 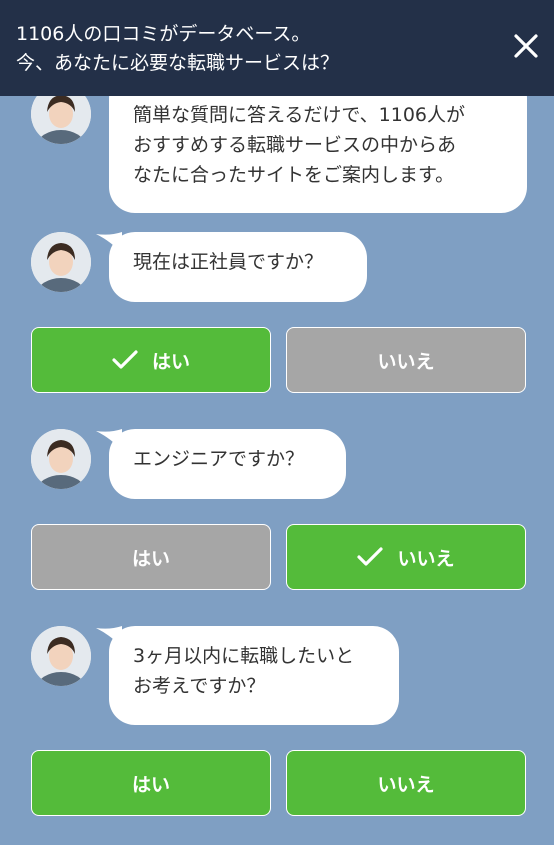 I want to click on bubble-line: エンジニアですか？, so click(x=219, y=459).